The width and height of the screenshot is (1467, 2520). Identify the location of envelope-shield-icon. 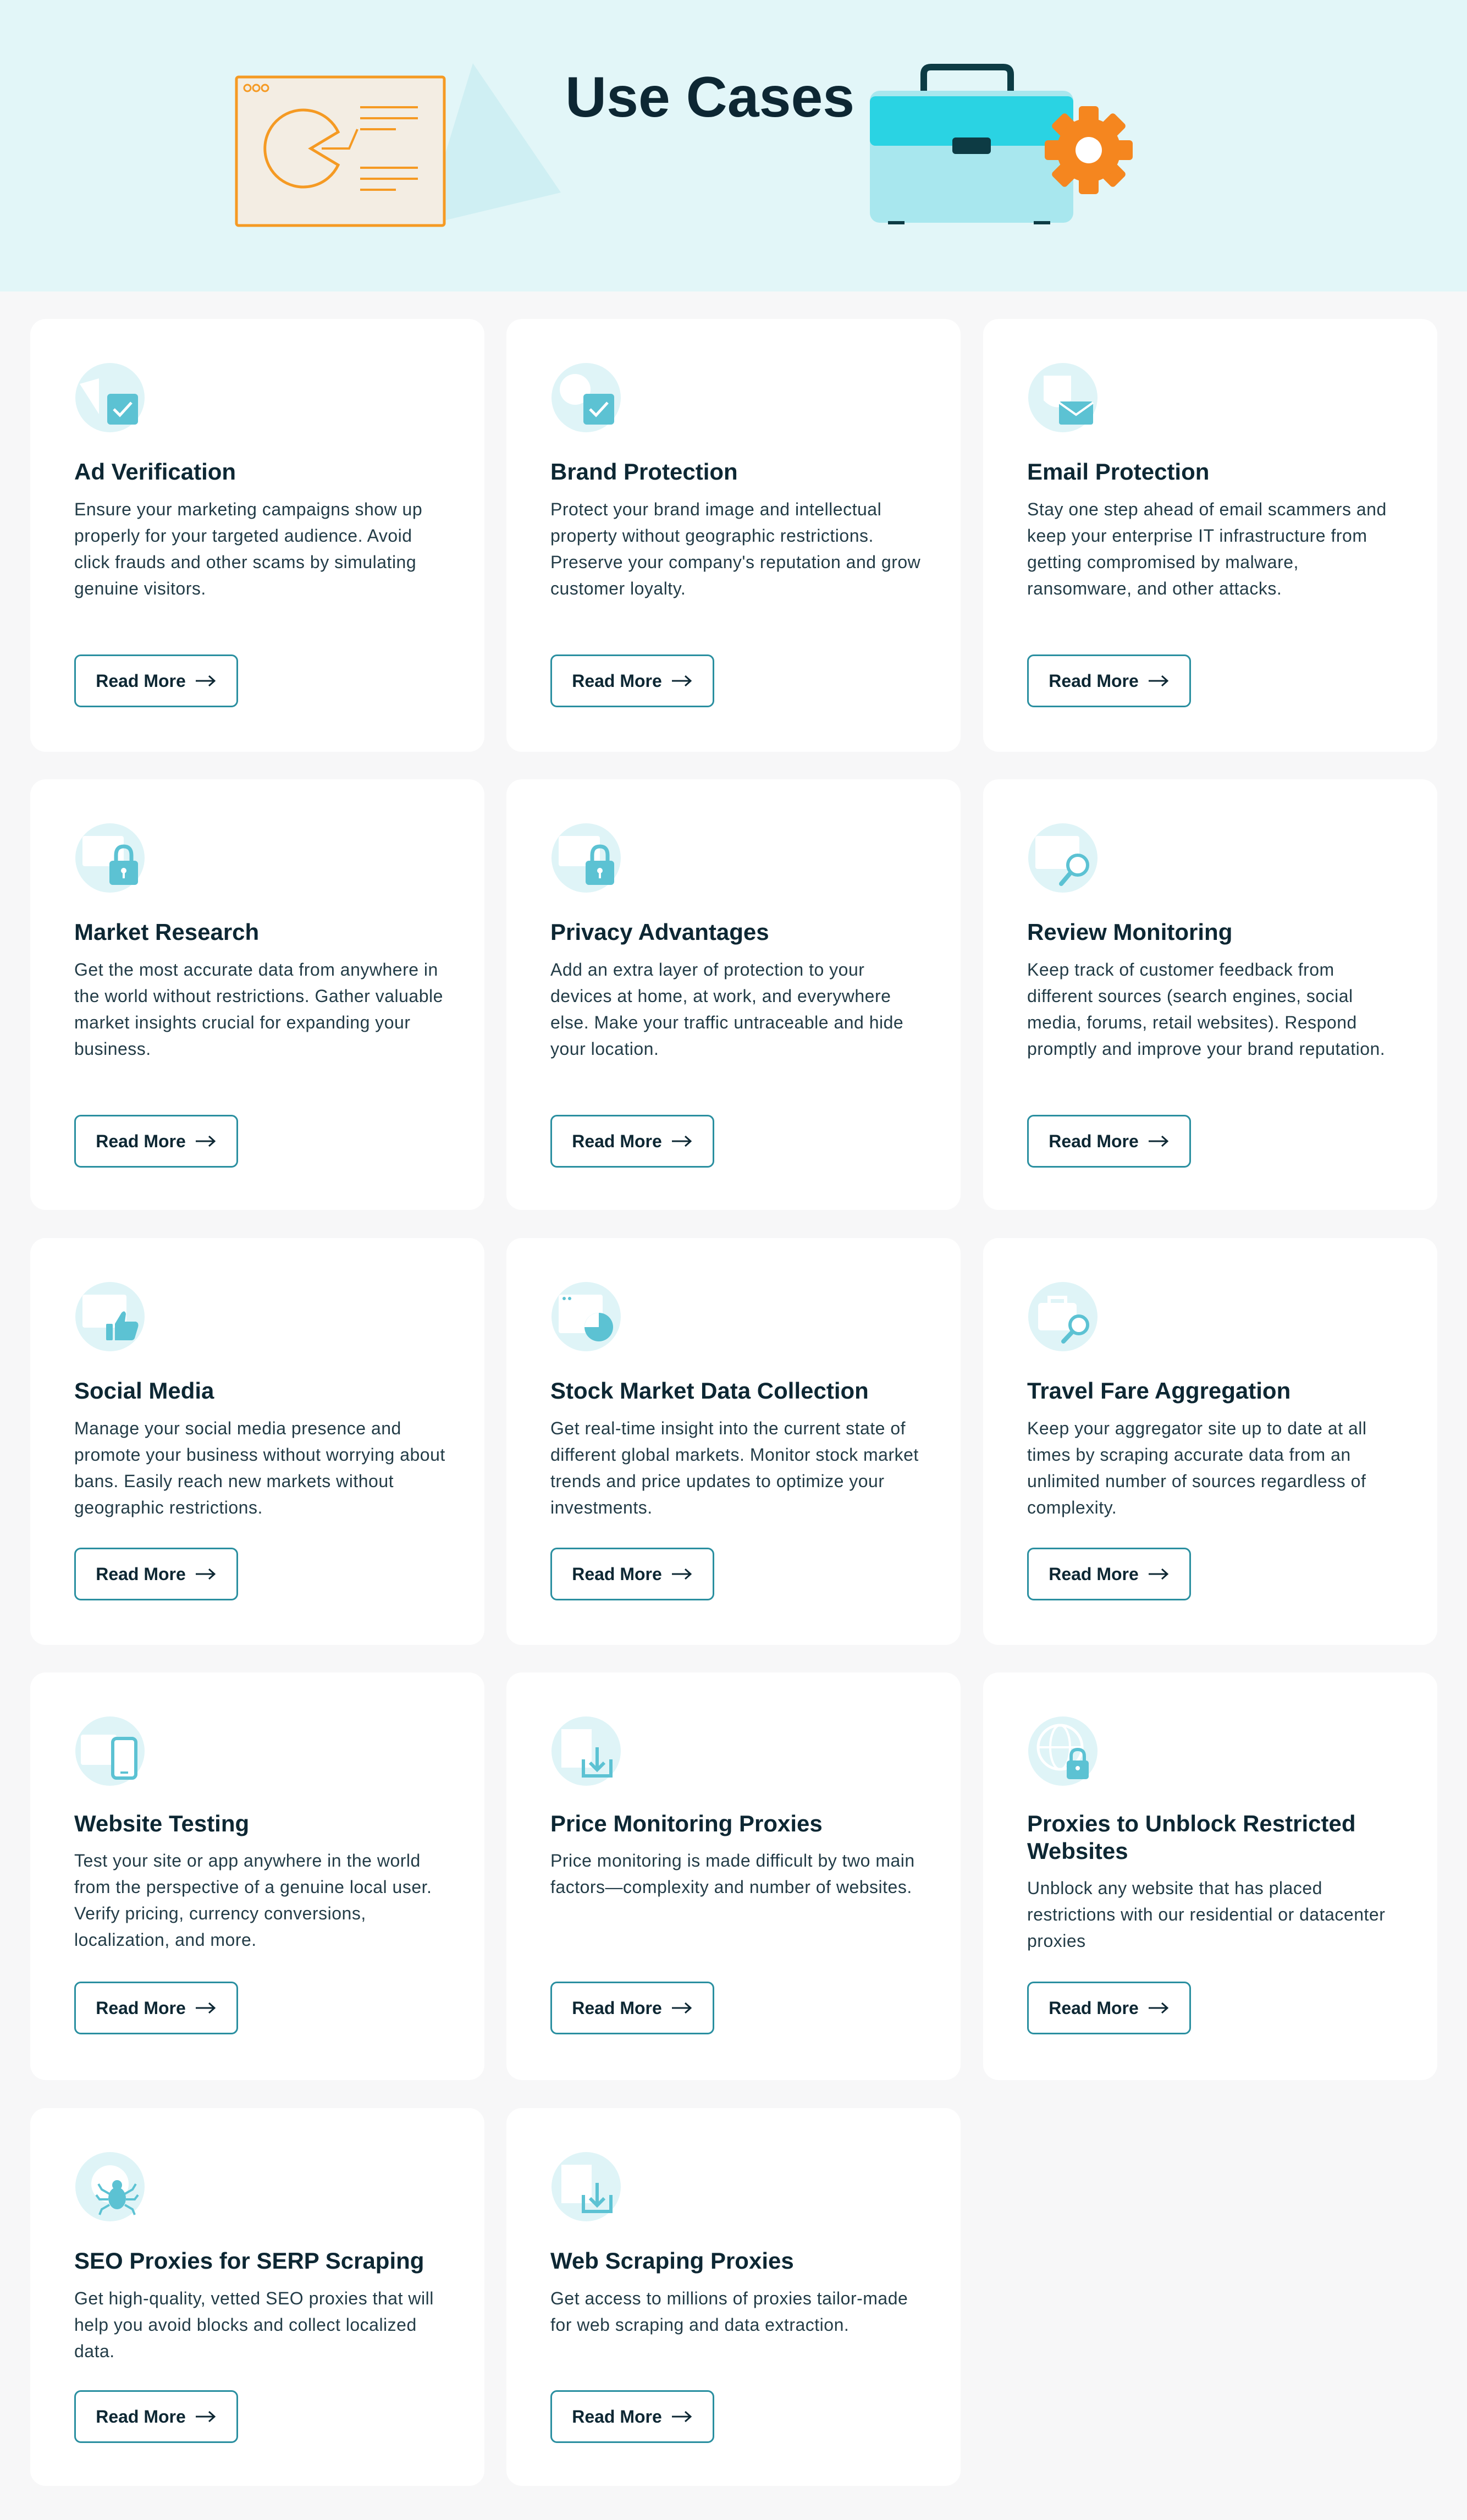
(1063, 398).